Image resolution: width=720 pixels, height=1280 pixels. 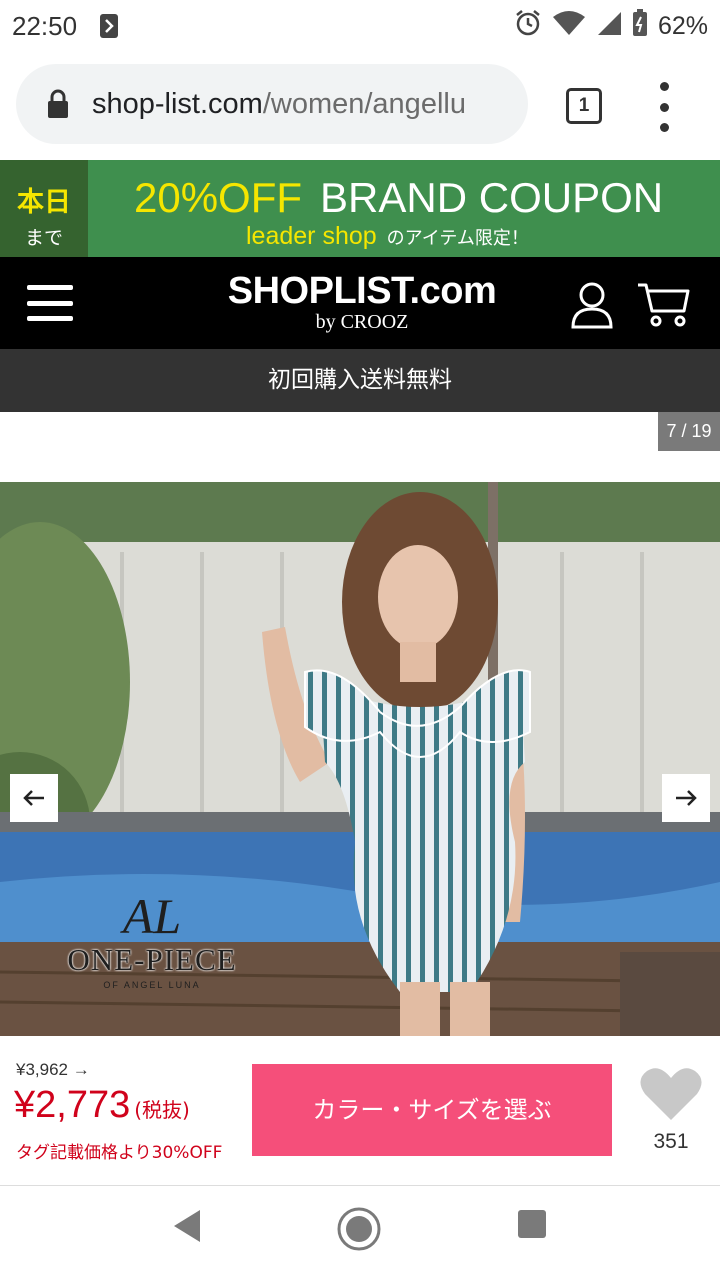 I want to click on brand-subtitle: OF ANGEL LUNA, so click(x=152, y=985).